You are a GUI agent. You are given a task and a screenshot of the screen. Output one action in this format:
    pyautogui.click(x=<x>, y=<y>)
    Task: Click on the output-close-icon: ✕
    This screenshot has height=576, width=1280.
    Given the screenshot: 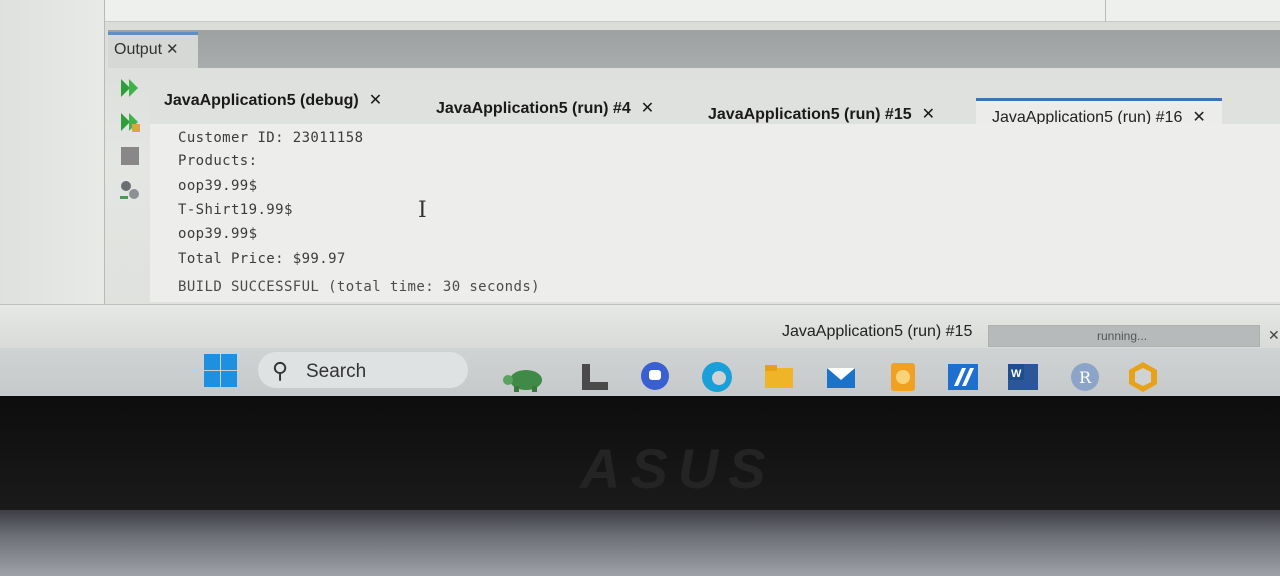 What is the action you would take?
    pyautogui.click(x=172, y=49)
    